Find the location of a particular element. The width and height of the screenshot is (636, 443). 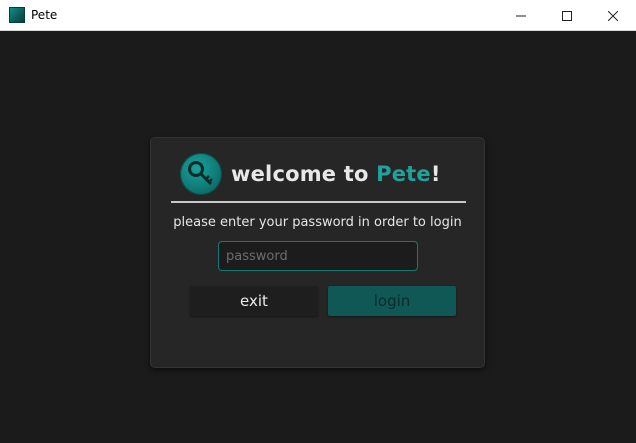

login-button: login is located at coordinates (392, 301).